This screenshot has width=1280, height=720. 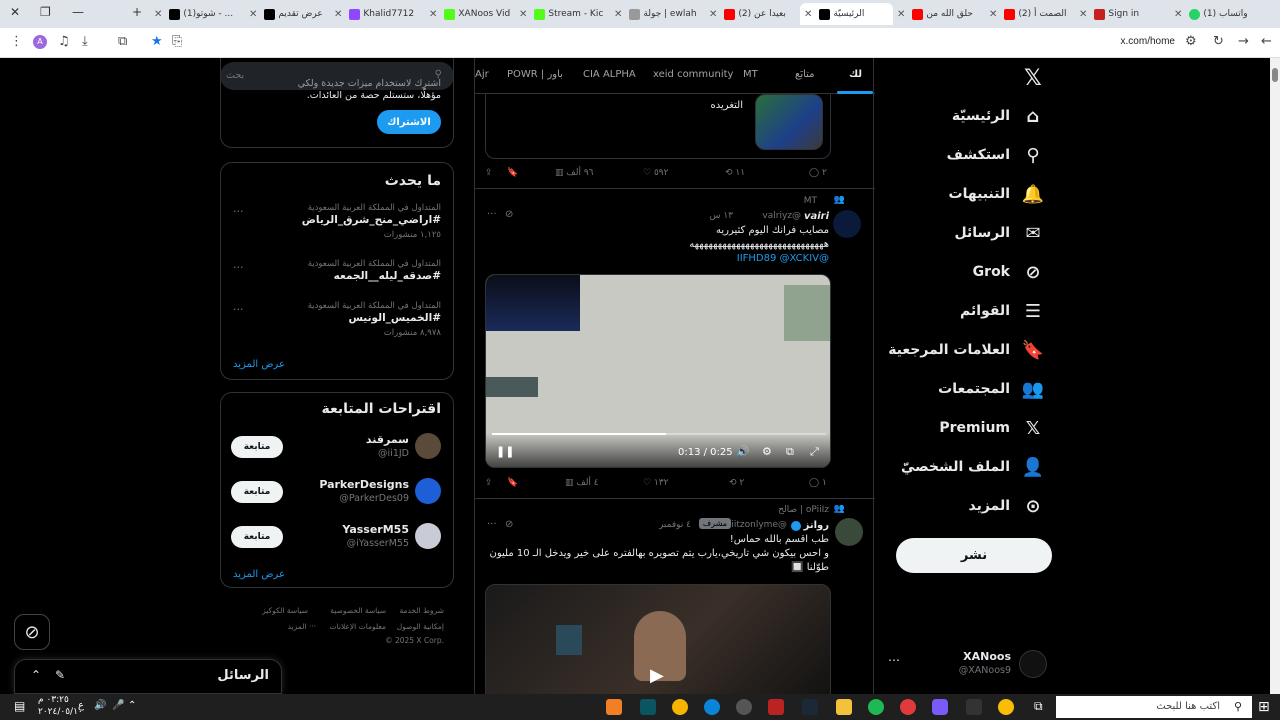 I want to click on taskbar-search-input: ⚲ اكتب هنا للبحث, so click(x=1154, y=707).